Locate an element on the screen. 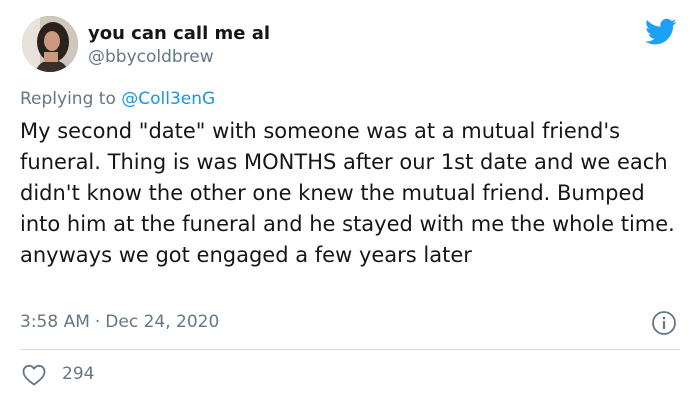 Image resolution: width=700 pixels, height=402 pixels. heart-icon is located at coordinates (34, 375).